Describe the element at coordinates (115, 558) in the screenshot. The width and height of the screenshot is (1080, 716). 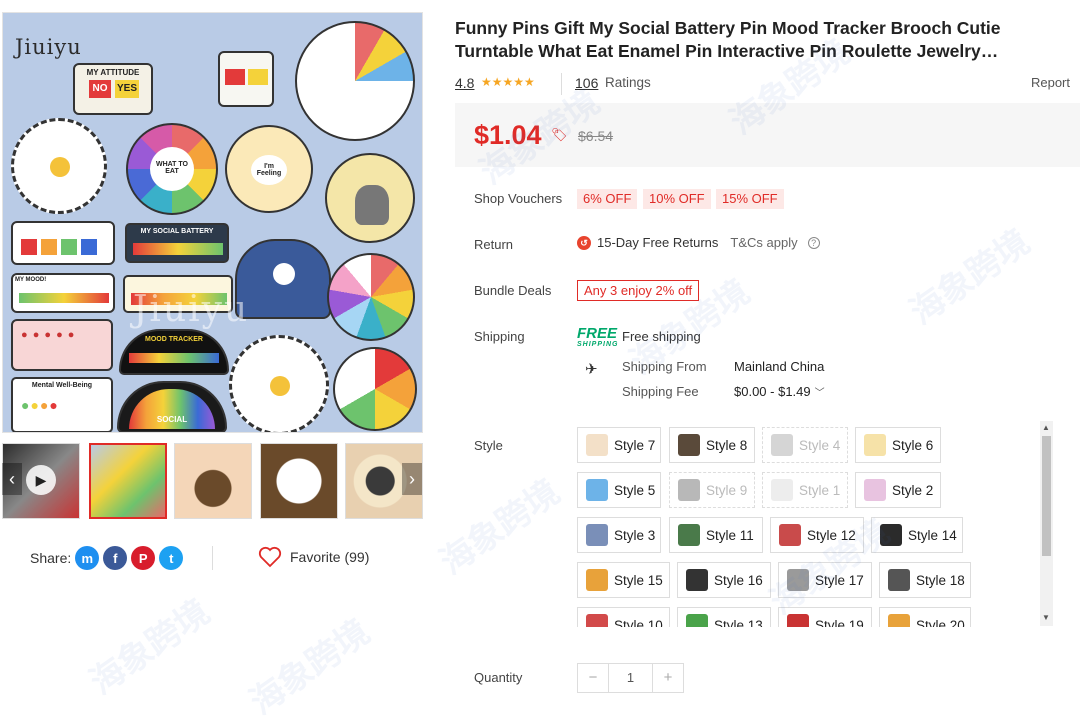
I see `facebook-icon: f` at that location.